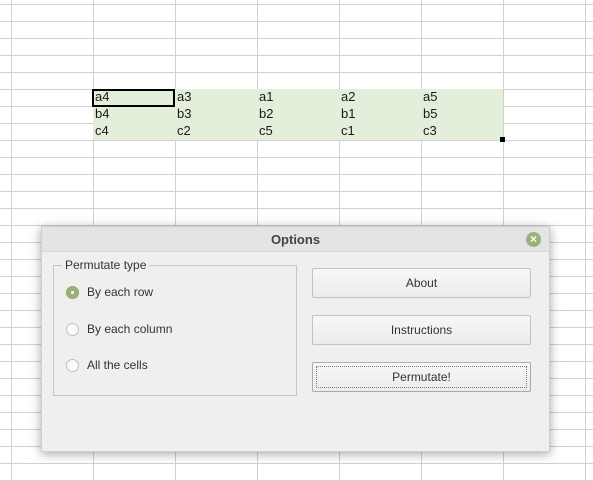 The width and height of the screenshot is (593, 481). Describe the element at coordinates (101, 131) in the screenshot. I see `cell-c4: c4` at that location.